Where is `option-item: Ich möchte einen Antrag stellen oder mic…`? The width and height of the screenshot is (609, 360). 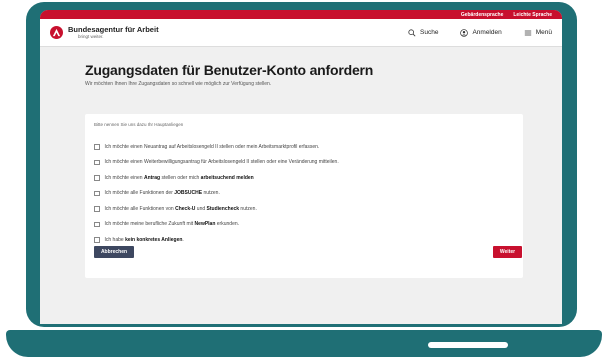
option-item: Ich möchte einen Antrag stellen oder mic… is located at coordinates (216, 178).